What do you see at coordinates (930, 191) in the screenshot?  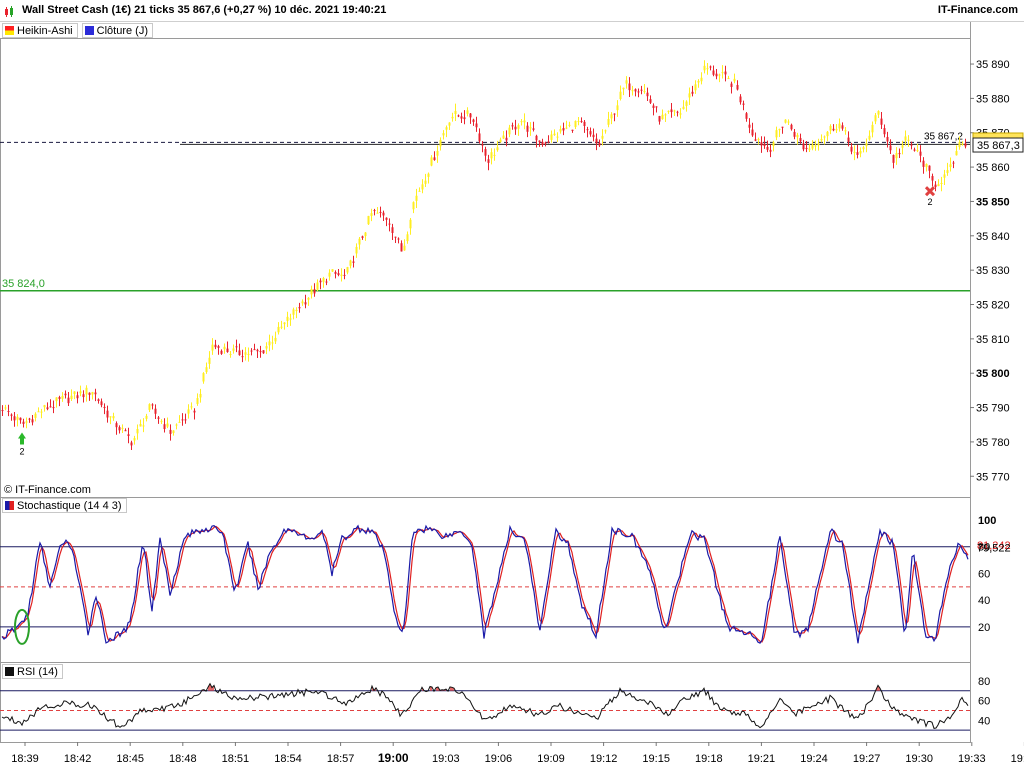 I see `sell-cross-icon` at bounding box center [930, 191].